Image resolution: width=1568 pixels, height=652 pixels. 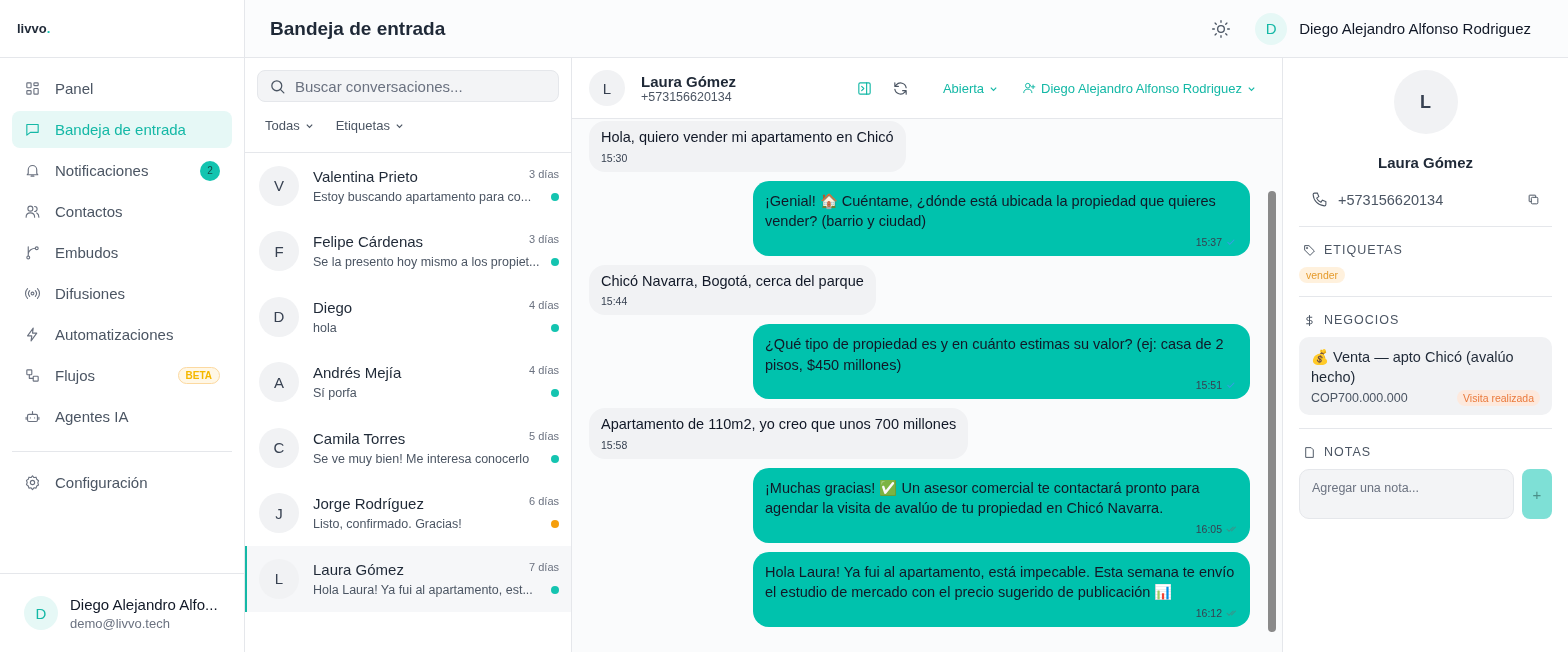 I want to click on settings-icon, so click(x=32, y=482).